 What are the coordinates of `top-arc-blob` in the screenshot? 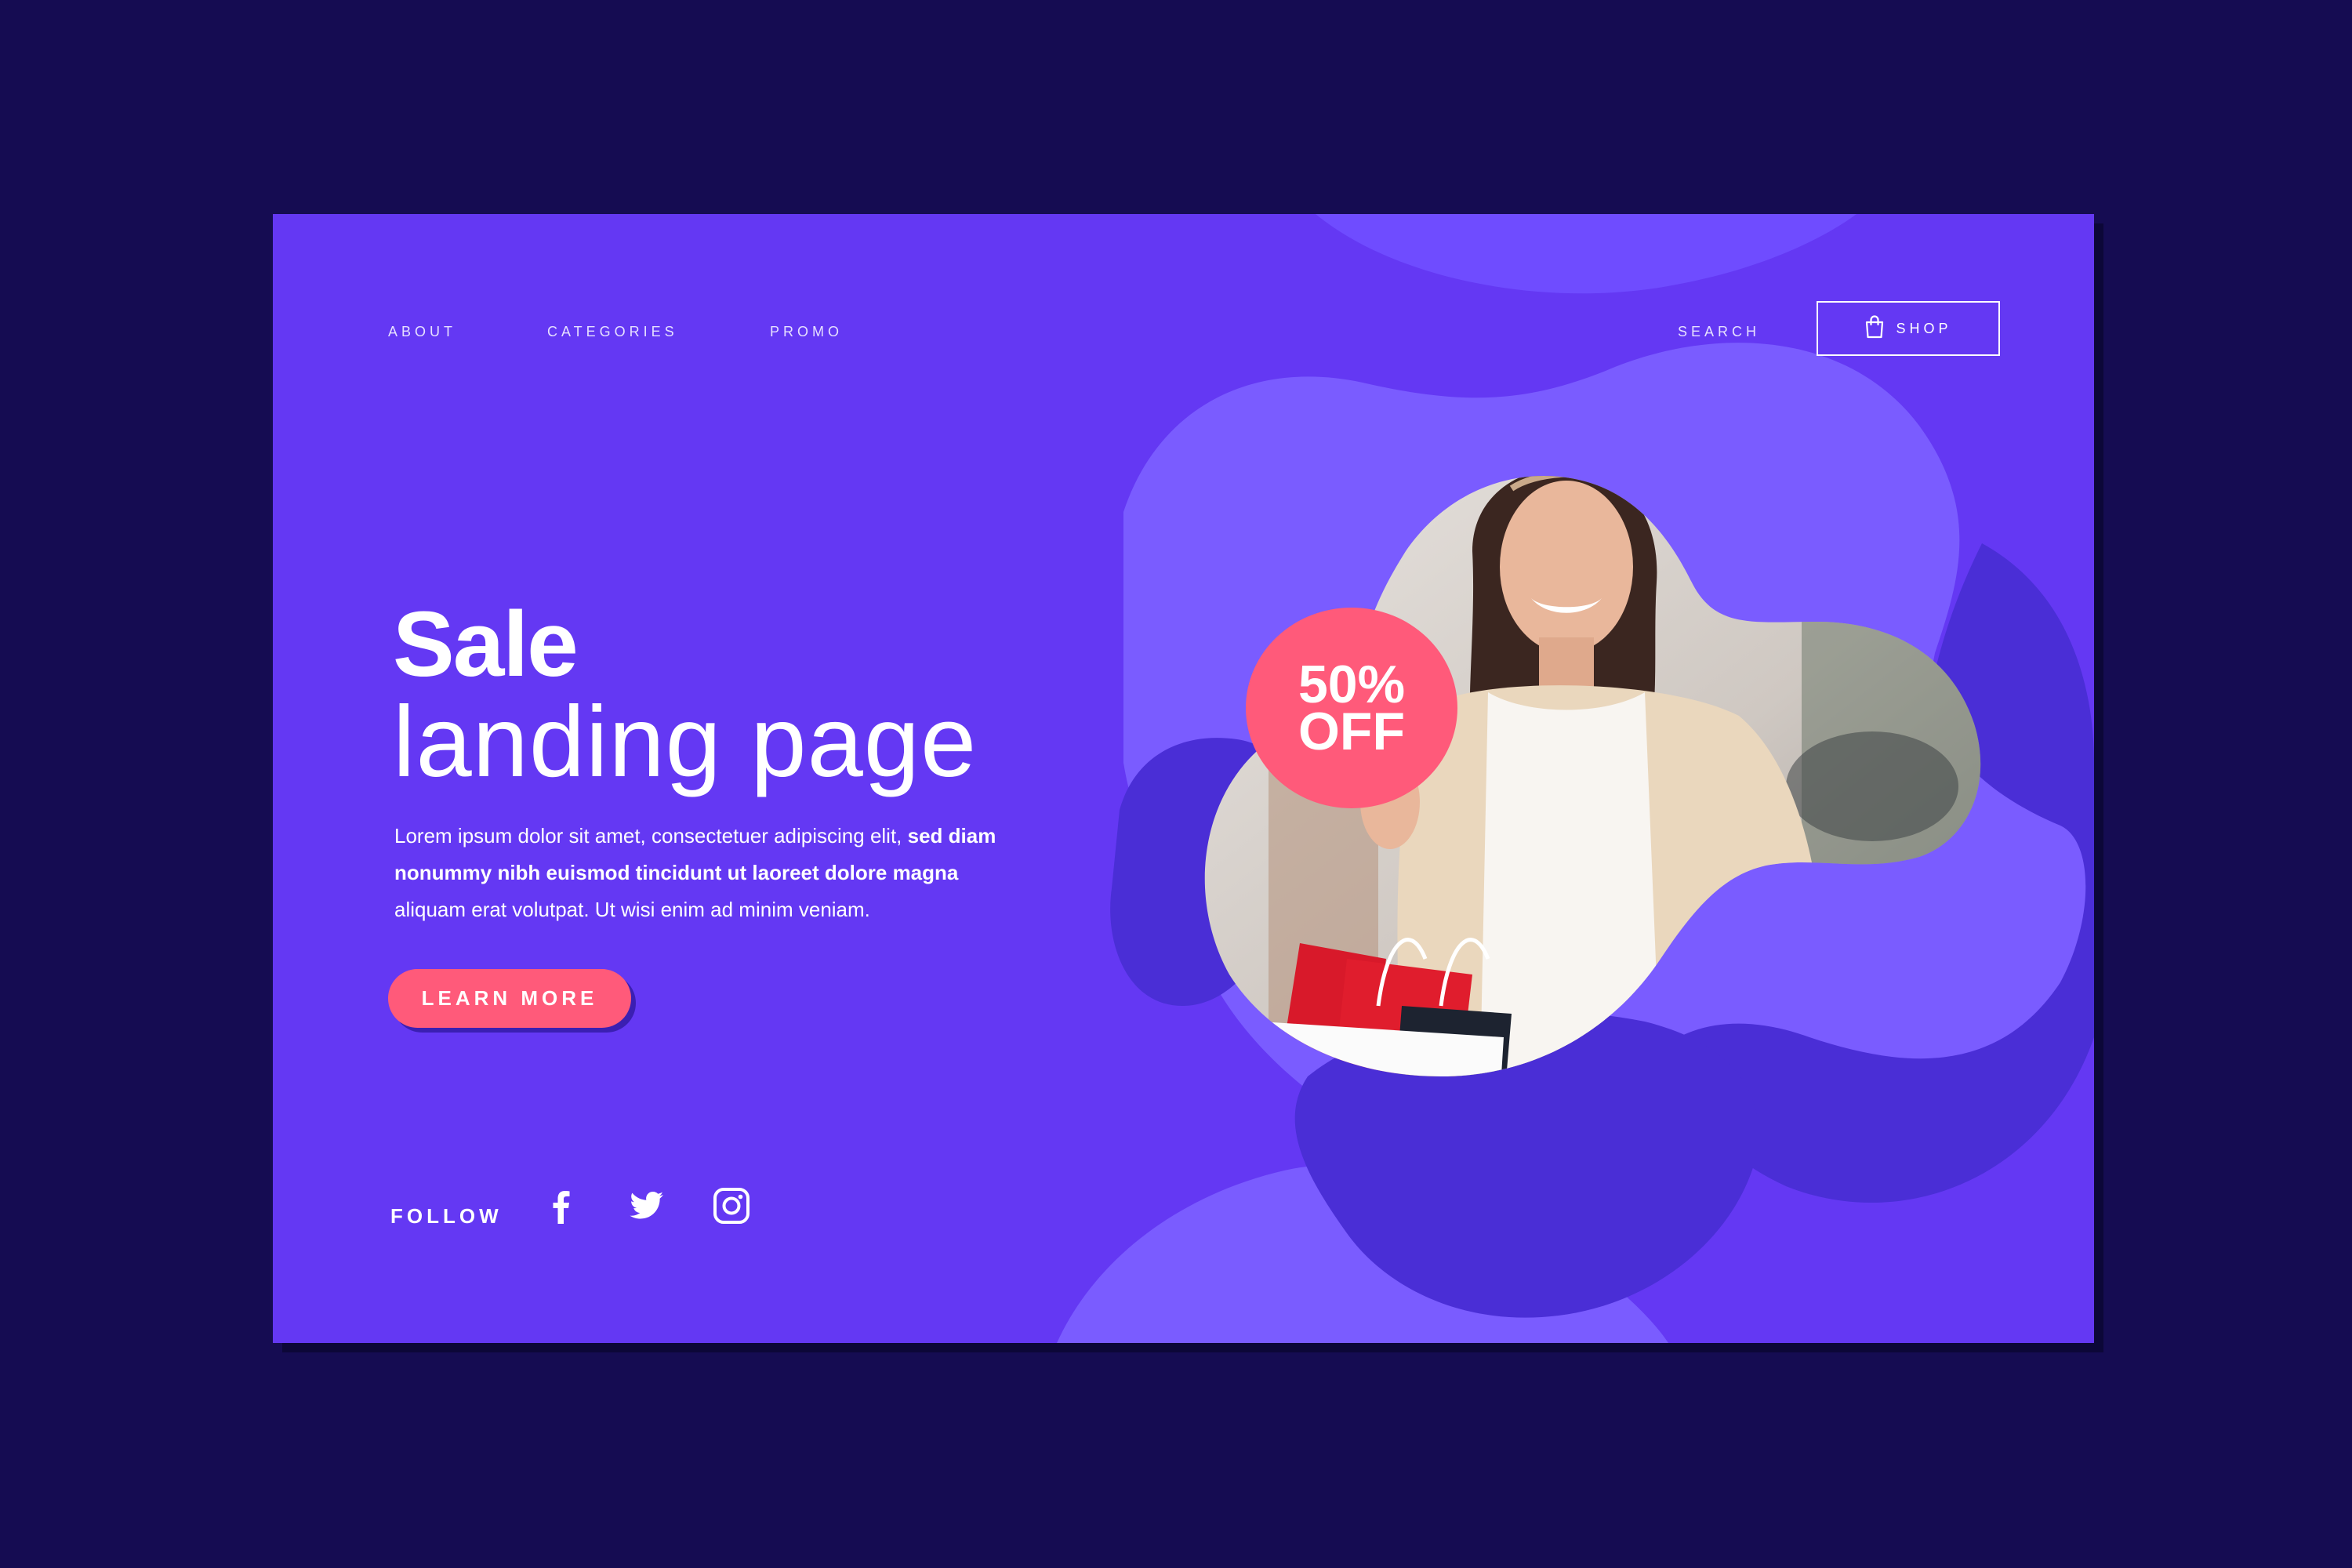 It's located at (1586, 254).